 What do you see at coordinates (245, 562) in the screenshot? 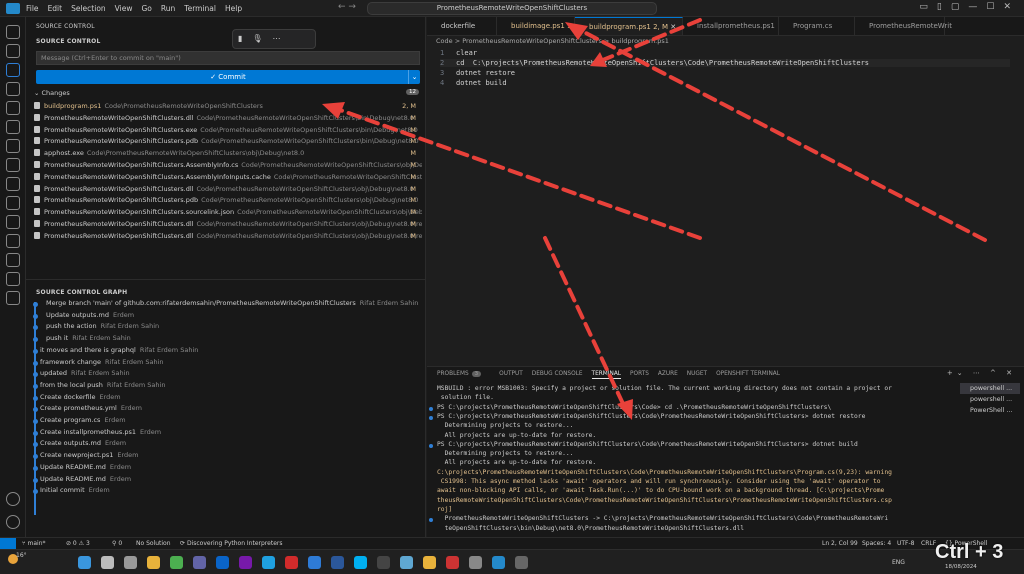
I see `onenote-icon` at bounding box center [245, 562].